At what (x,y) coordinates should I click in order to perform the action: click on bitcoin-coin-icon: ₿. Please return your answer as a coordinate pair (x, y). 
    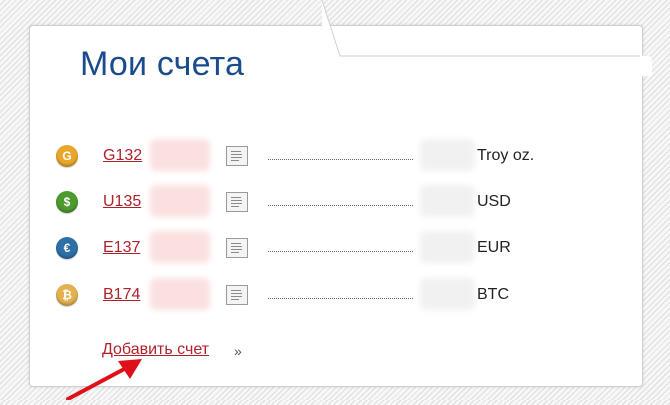
    Looking at the image, I should click on (67, 295).